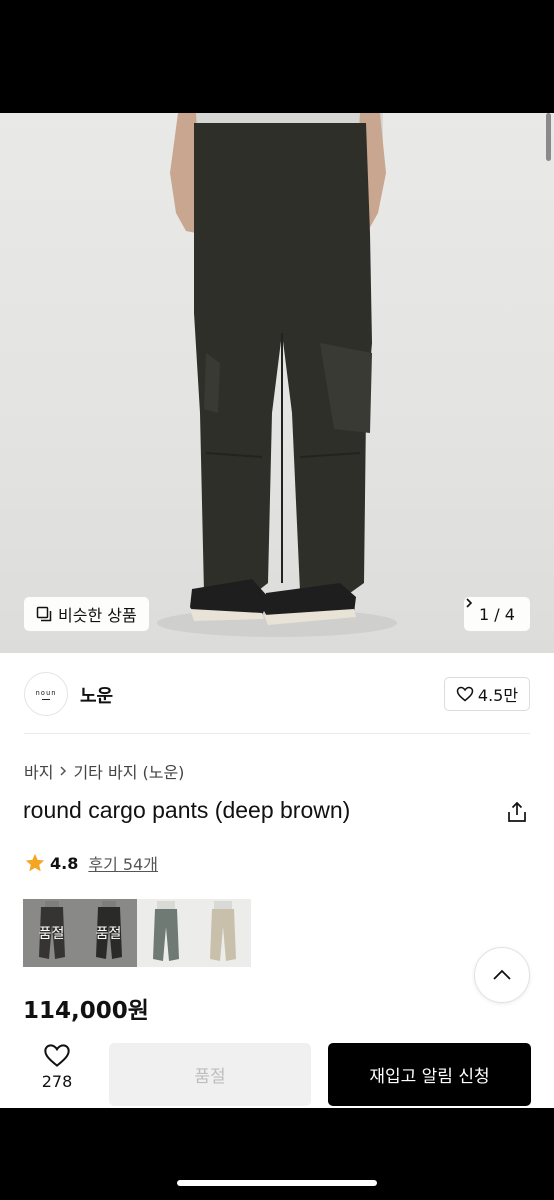 The height and width of the screenshot is (1200, 554). I want to click on chevron-up-icon, so click(502, 974).